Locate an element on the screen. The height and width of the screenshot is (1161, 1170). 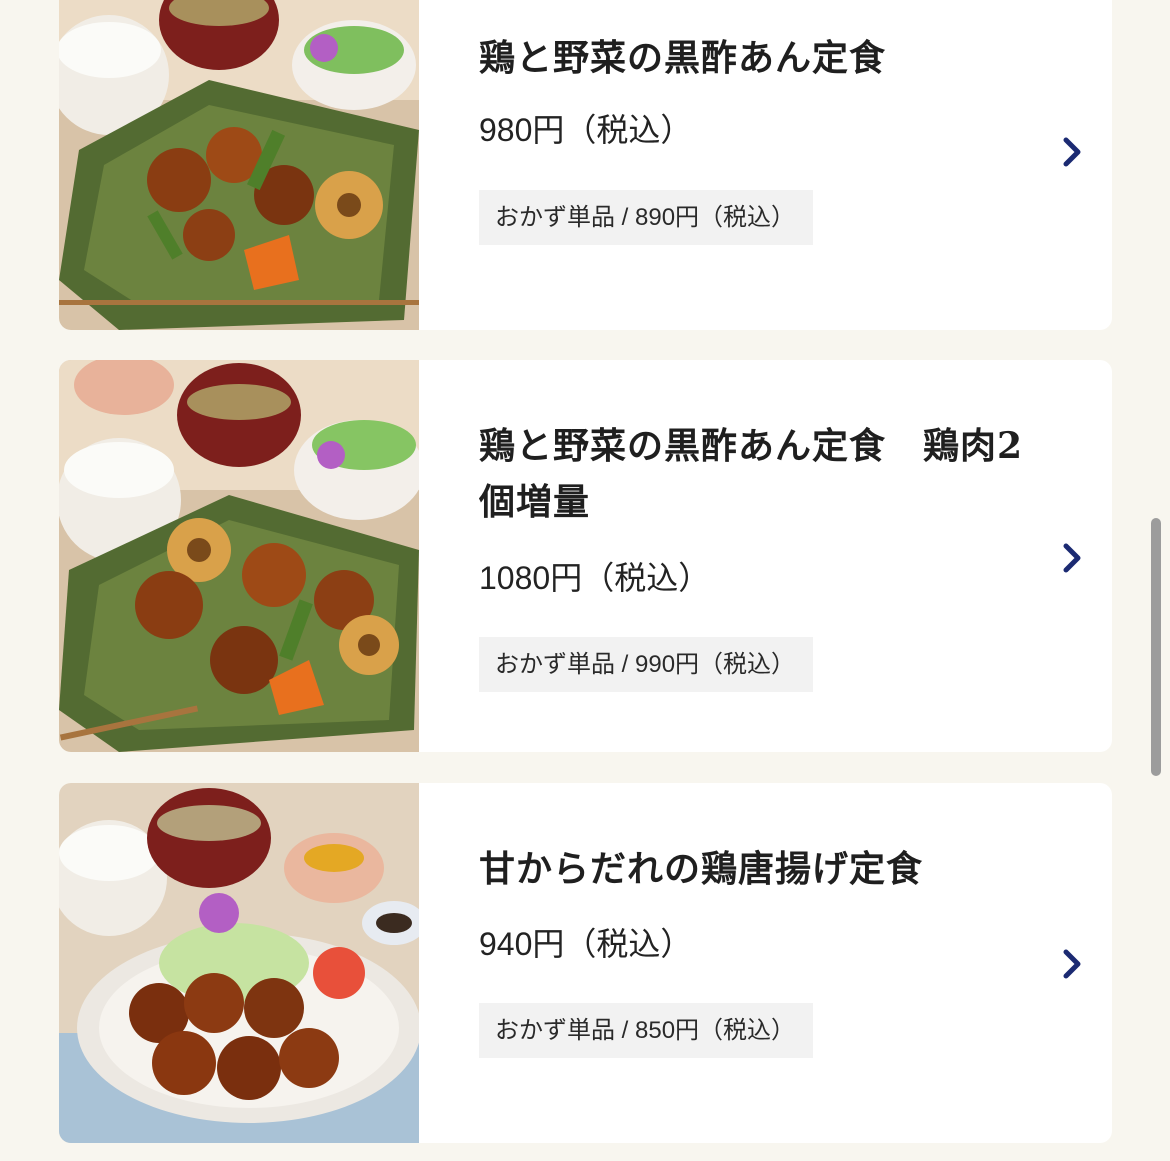
single-item-price-badge: おかず単品 / 990円（税込） is located at coordinates (646, 664).